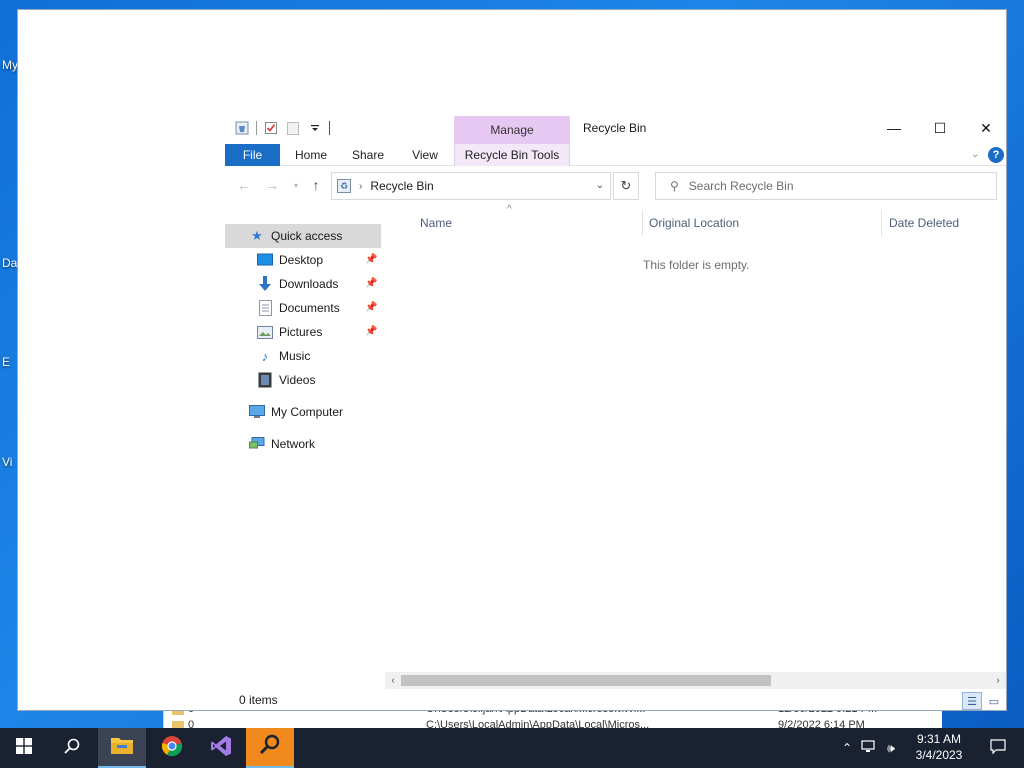 Image resolution: width=1024 pixels, height=768 pixels. I want to click on recycle-bin-icon: ♻, so click(344, 186).